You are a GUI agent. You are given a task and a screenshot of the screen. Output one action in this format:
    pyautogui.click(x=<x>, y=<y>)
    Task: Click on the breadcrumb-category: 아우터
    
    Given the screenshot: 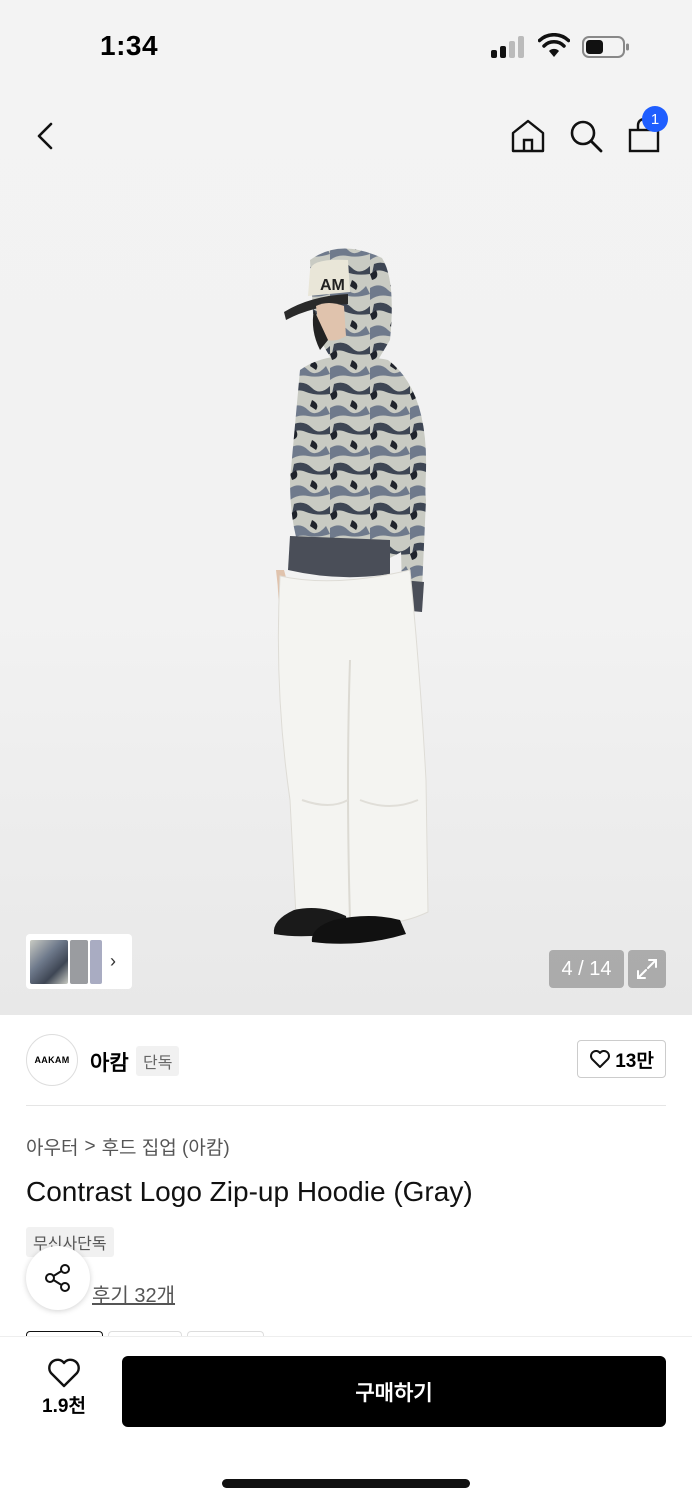 What is the action you would take?
    pyautogui.click(x=52, y=1146)
    